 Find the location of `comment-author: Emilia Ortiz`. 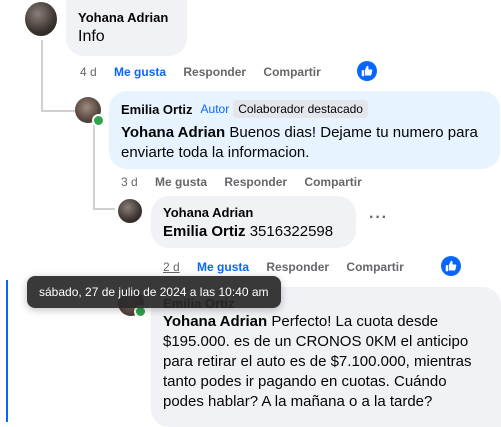

comment-author: Emilia Ortiz is located at coordinates (157, 109).